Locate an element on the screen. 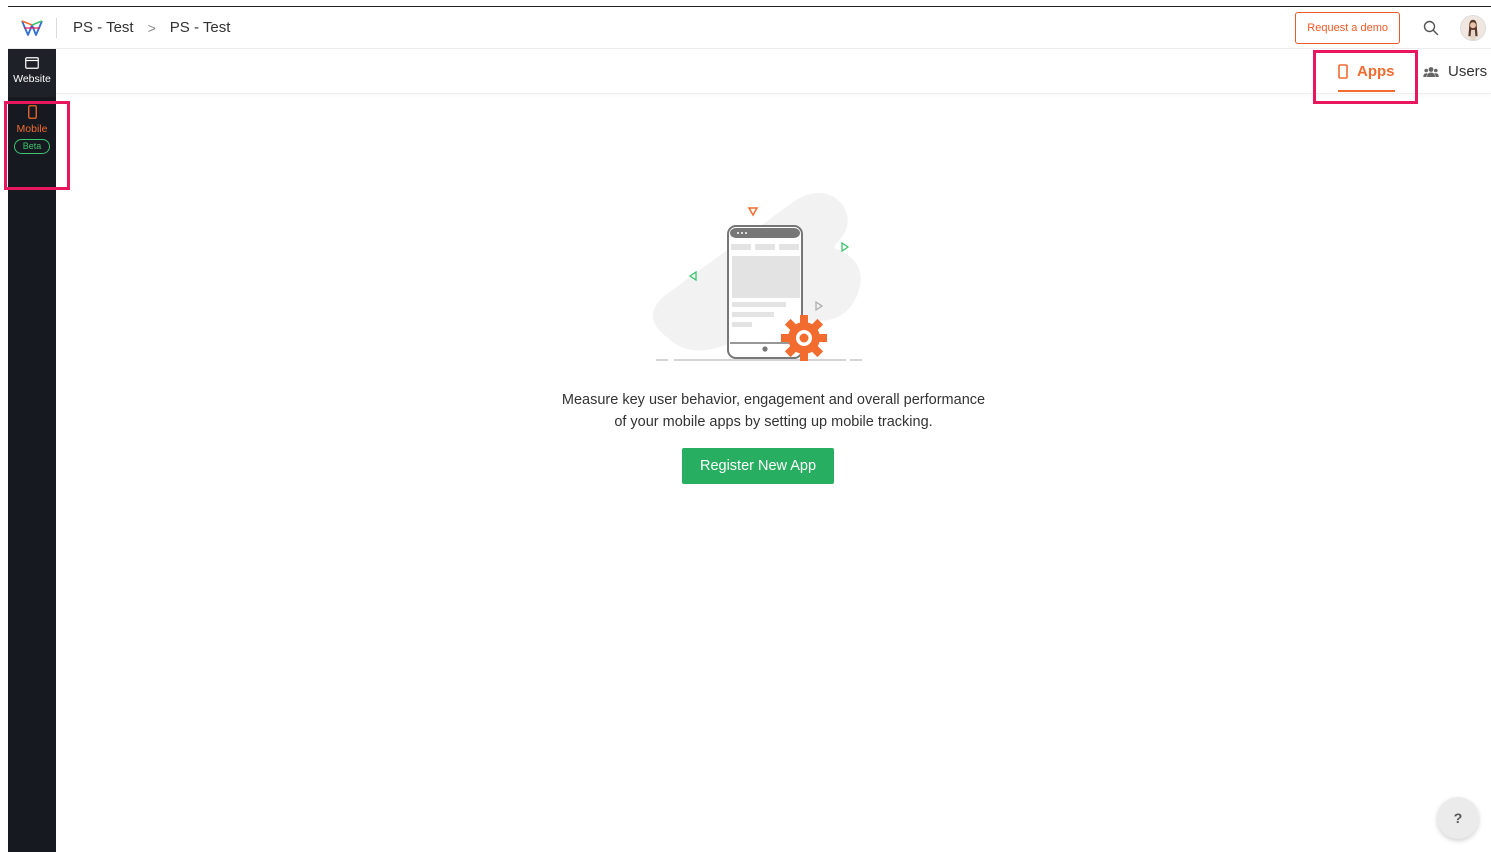  search-button is located at coordinates (1431, 28).